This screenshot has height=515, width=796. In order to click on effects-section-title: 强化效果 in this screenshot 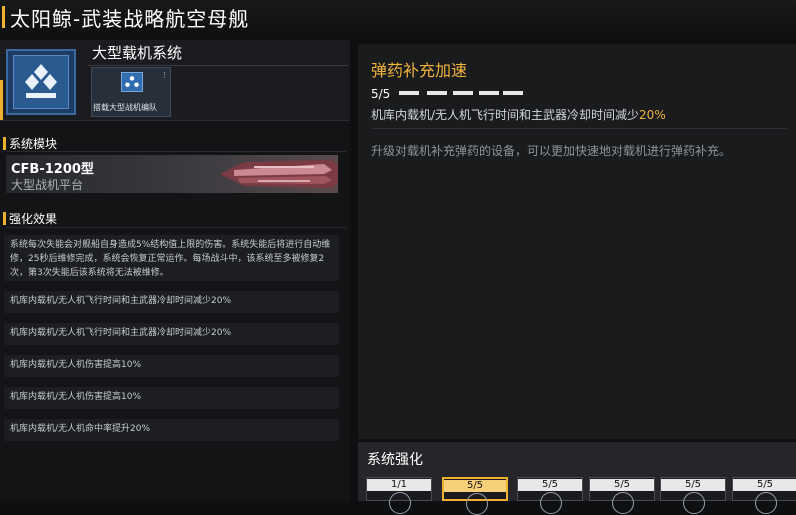, I will do `click(33, 219)`.